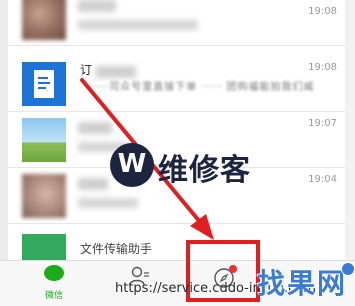 This screenshot has height=306, width=355. Describe the element at coordinates (53, 296) in the screenshot. I see `tab-chats-label: 微信` at that location.